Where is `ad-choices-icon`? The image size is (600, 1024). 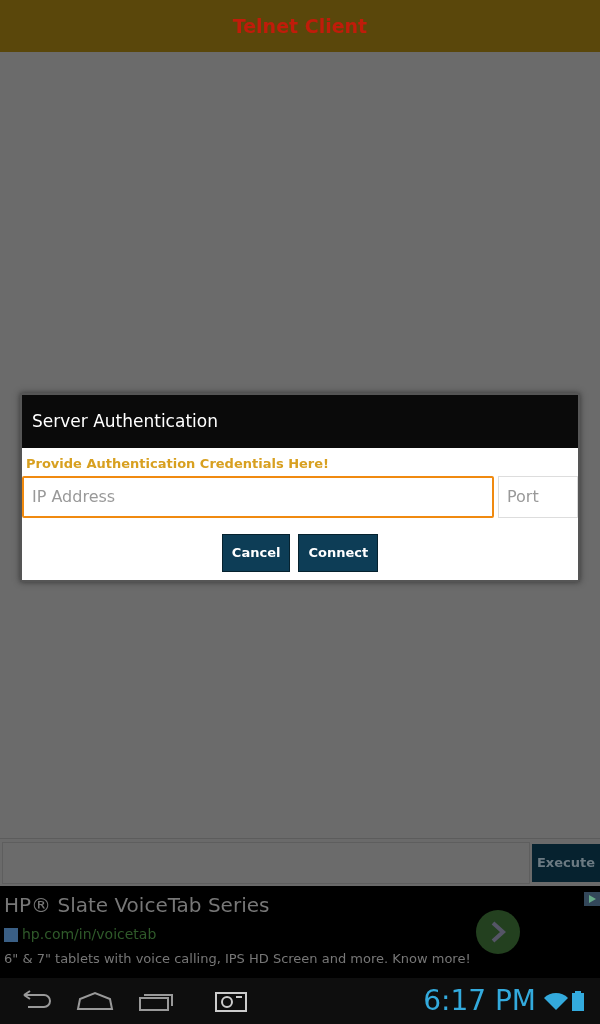 ad-choices-icon is located at coordinates (592, 898).